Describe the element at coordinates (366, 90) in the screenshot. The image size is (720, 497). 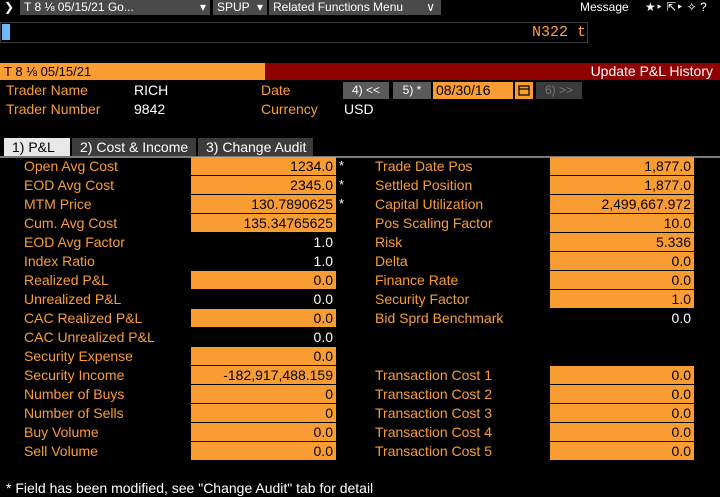
I see `prev-date-button: 4) <<` at that location.